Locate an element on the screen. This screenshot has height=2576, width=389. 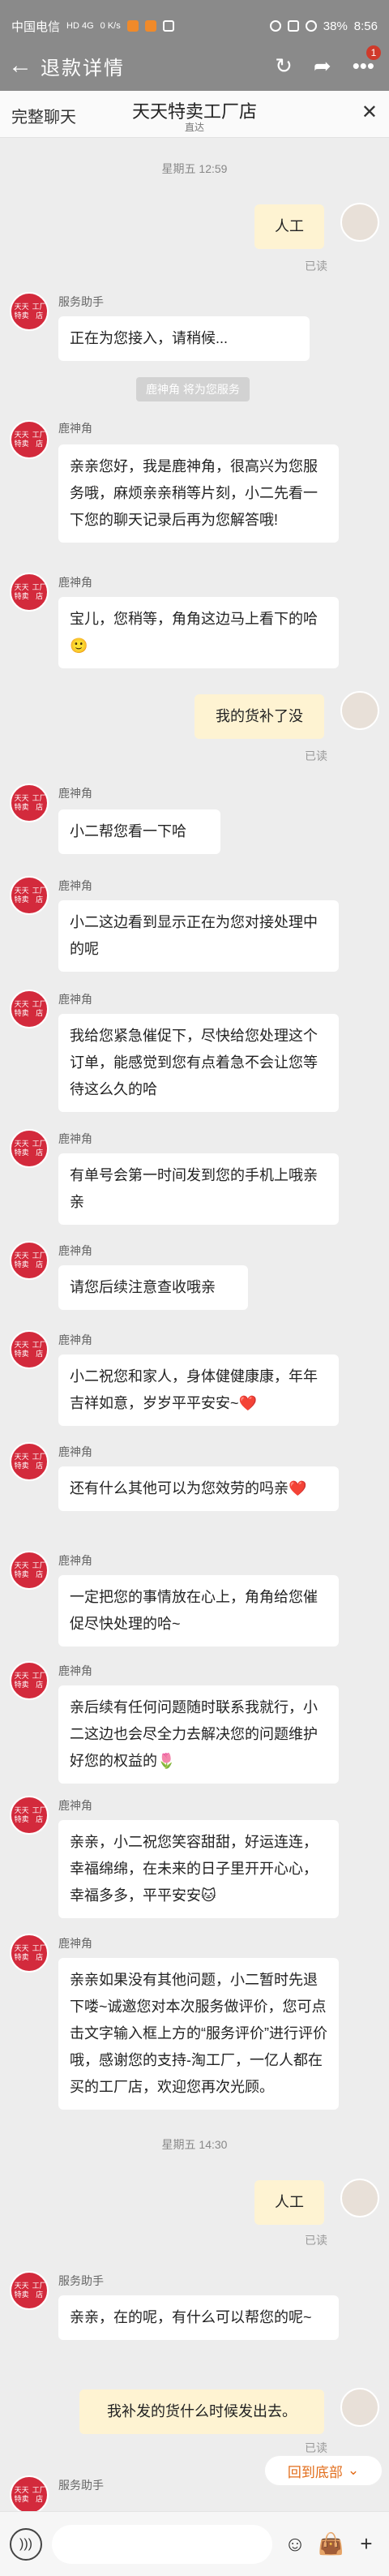
shopping-bag-icon: 👜 is located at coordinates (331, 2544).